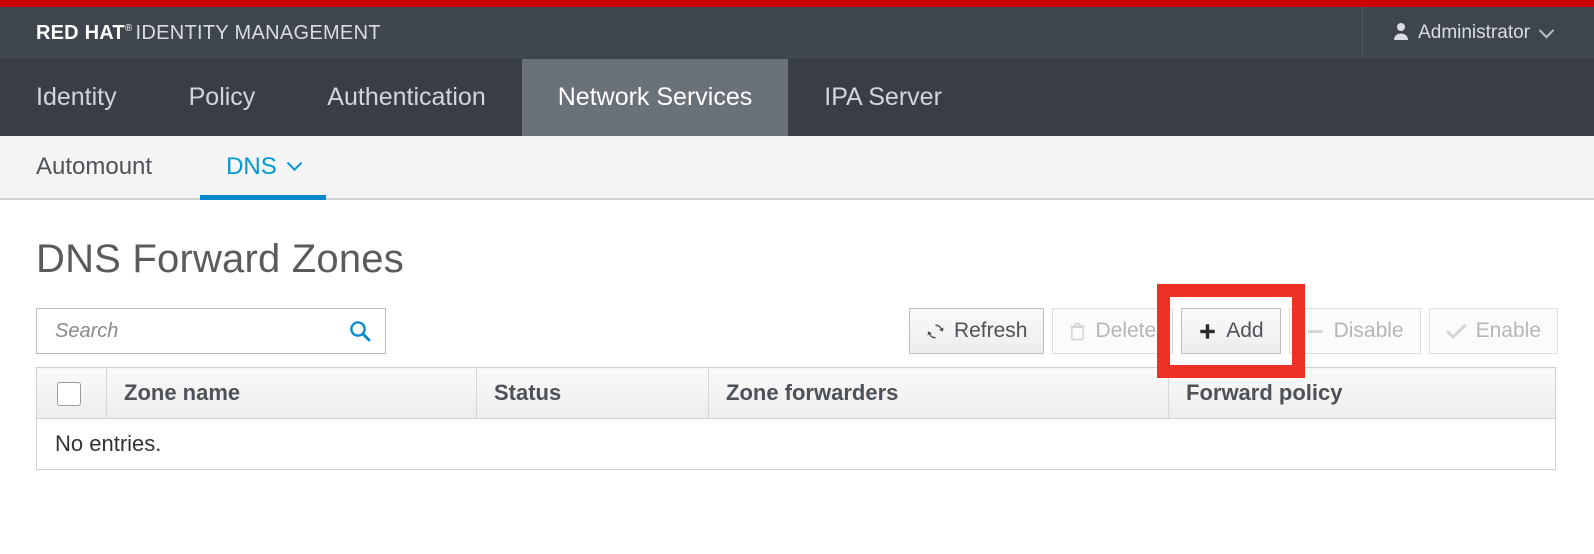 This screenshot has height=554, width=1594. What do you see at coordinates (69, 394) in the screenshot?
I see `select-all-checkbox` at bounding box center [69, 394].